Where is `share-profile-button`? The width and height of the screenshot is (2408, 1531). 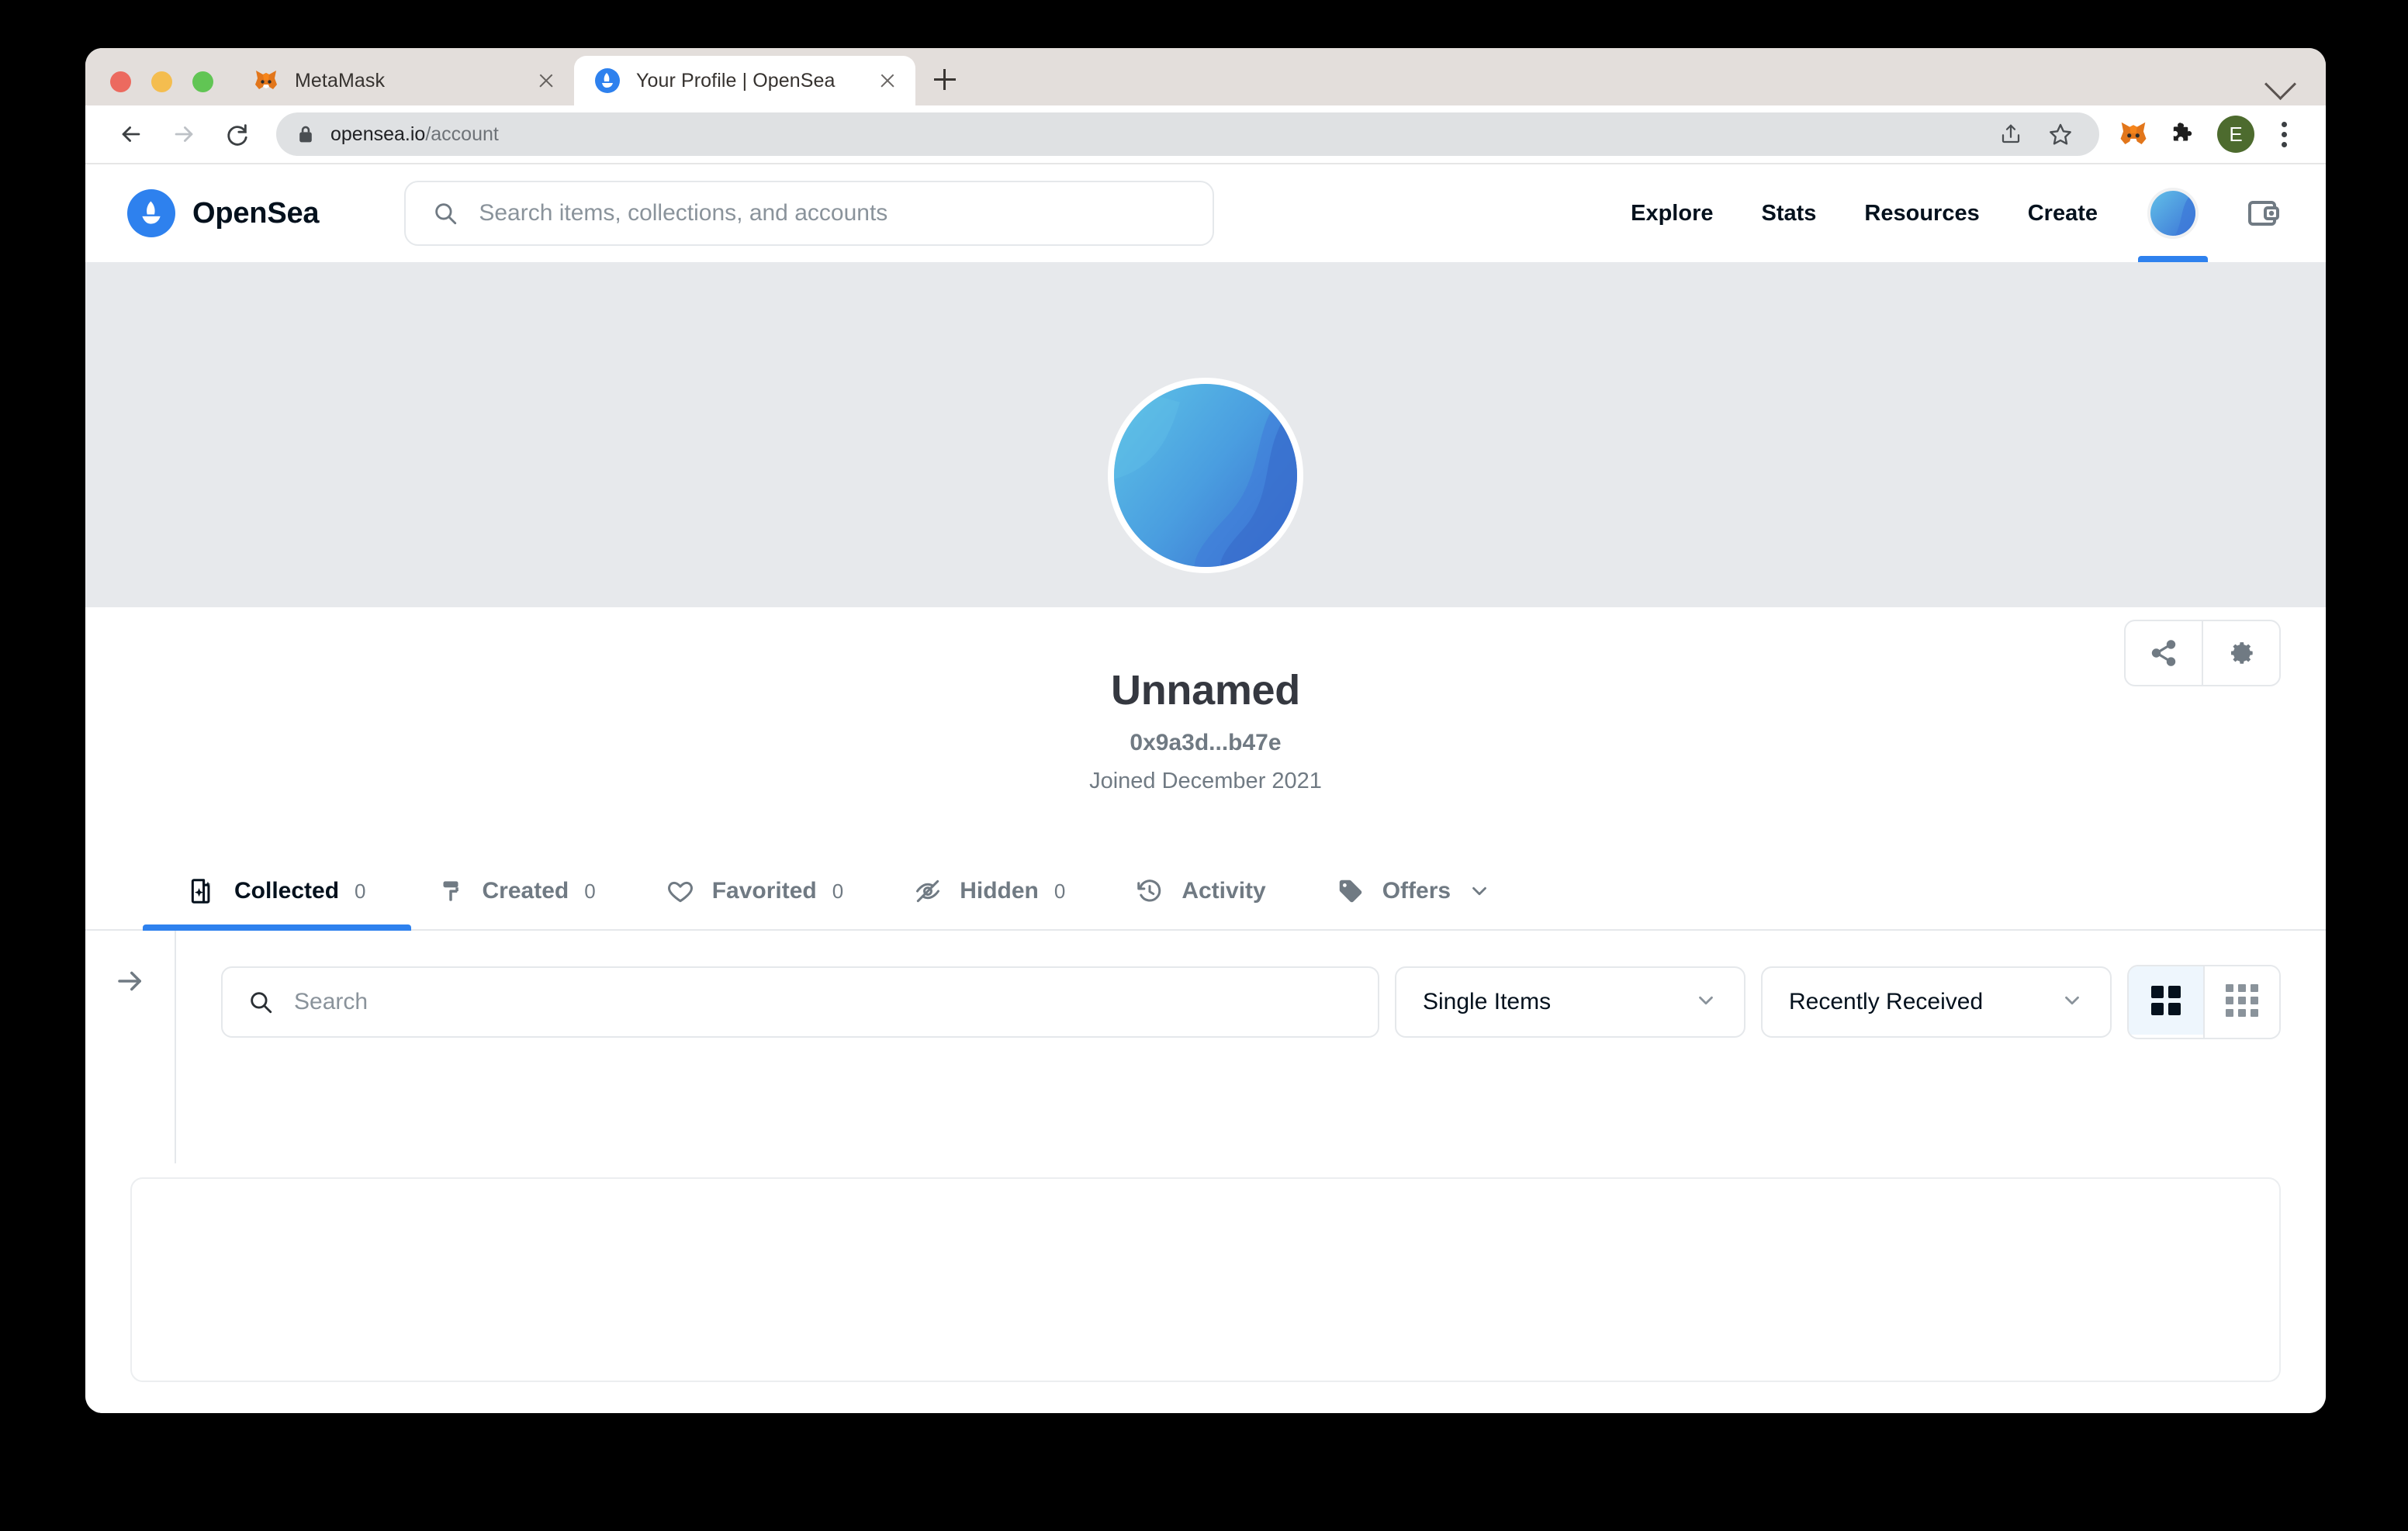 share-profile-button is located at coordinates (2164, 653).